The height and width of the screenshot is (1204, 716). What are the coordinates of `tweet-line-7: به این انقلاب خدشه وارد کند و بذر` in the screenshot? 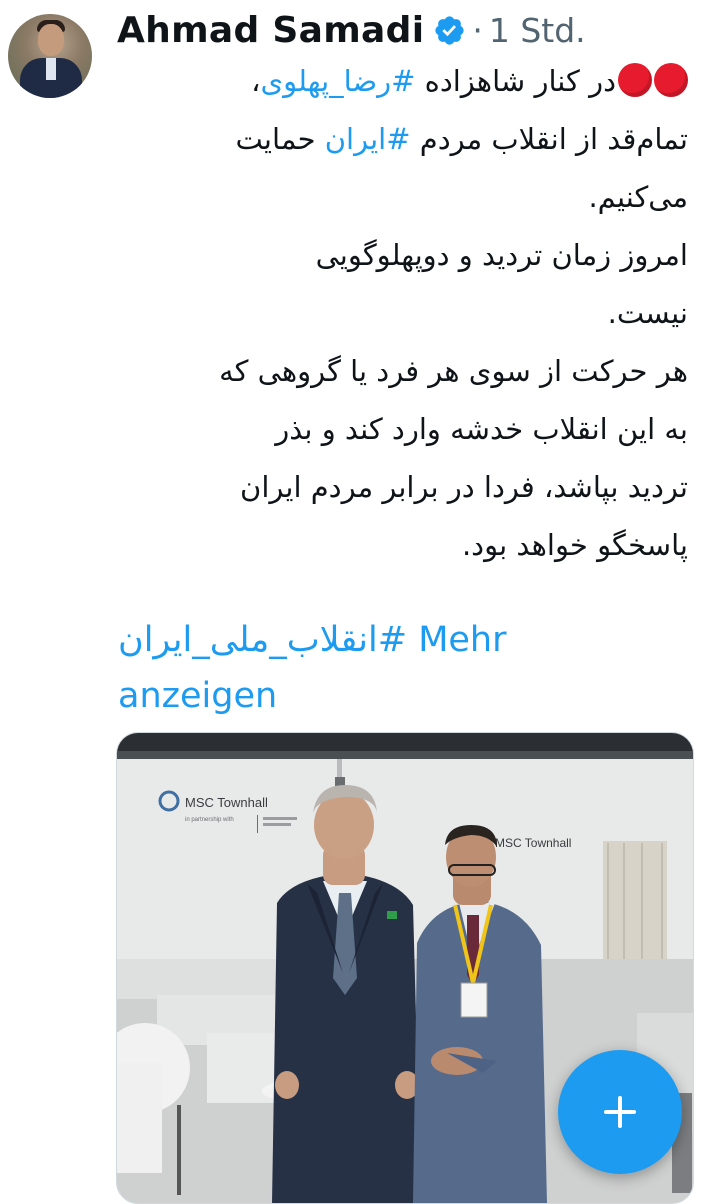 It's located at (481, 429).